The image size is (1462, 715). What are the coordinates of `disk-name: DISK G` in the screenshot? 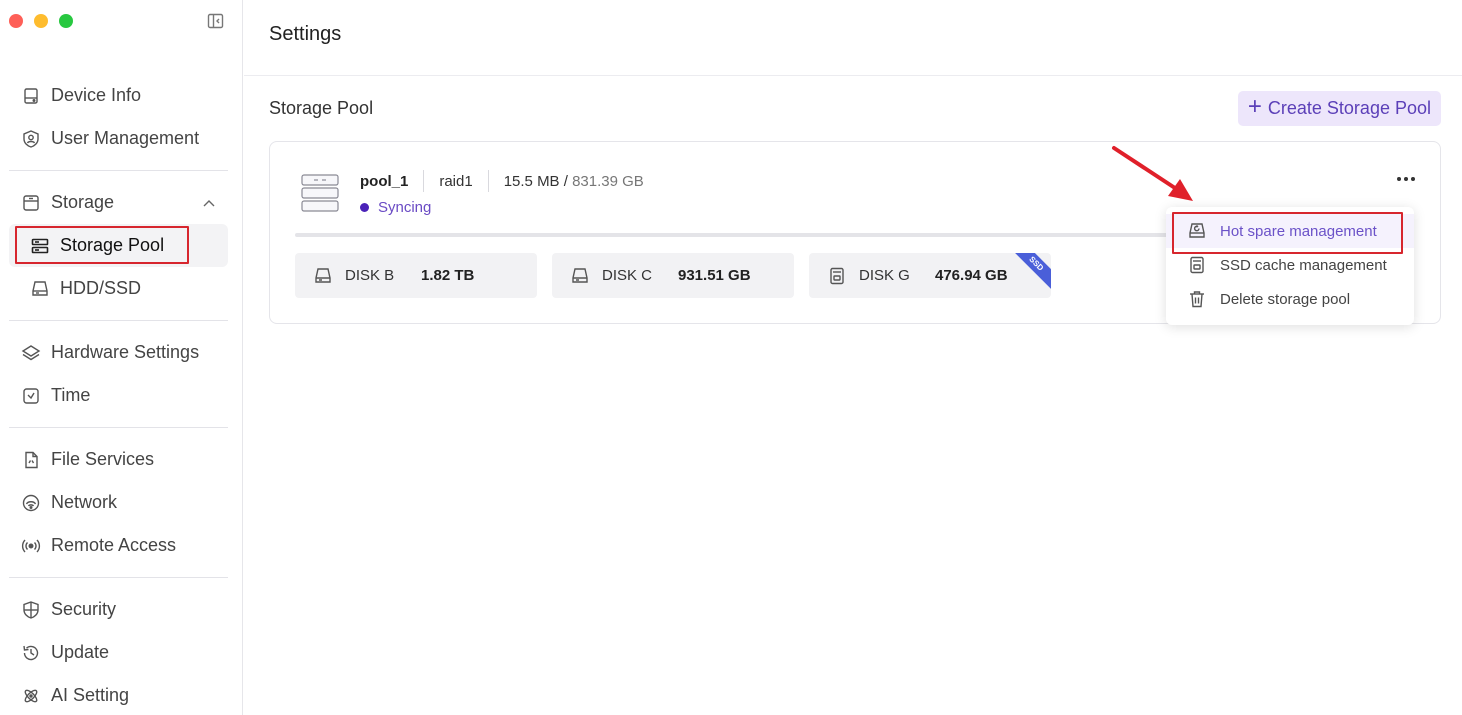 It's located at (884, 275).